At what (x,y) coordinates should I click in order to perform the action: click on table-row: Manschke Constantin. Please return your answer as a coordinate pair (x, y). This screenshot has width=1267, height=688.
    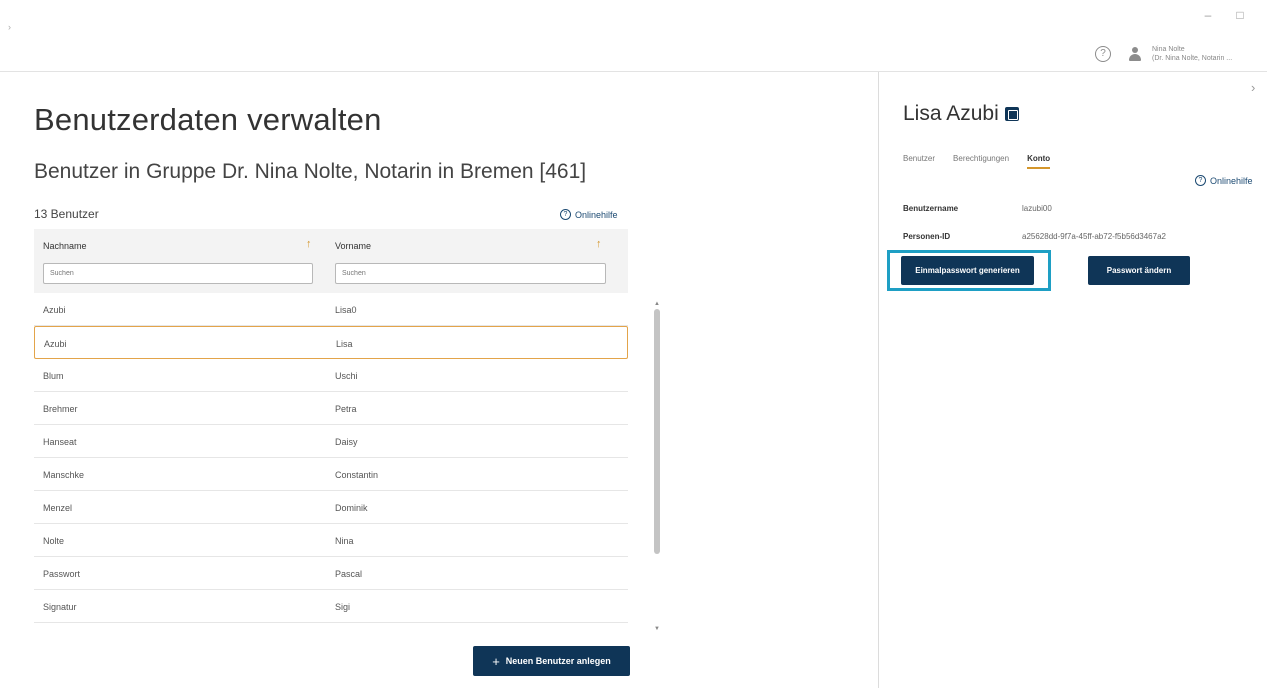
    Looking at the image, I should click on (331, 474).